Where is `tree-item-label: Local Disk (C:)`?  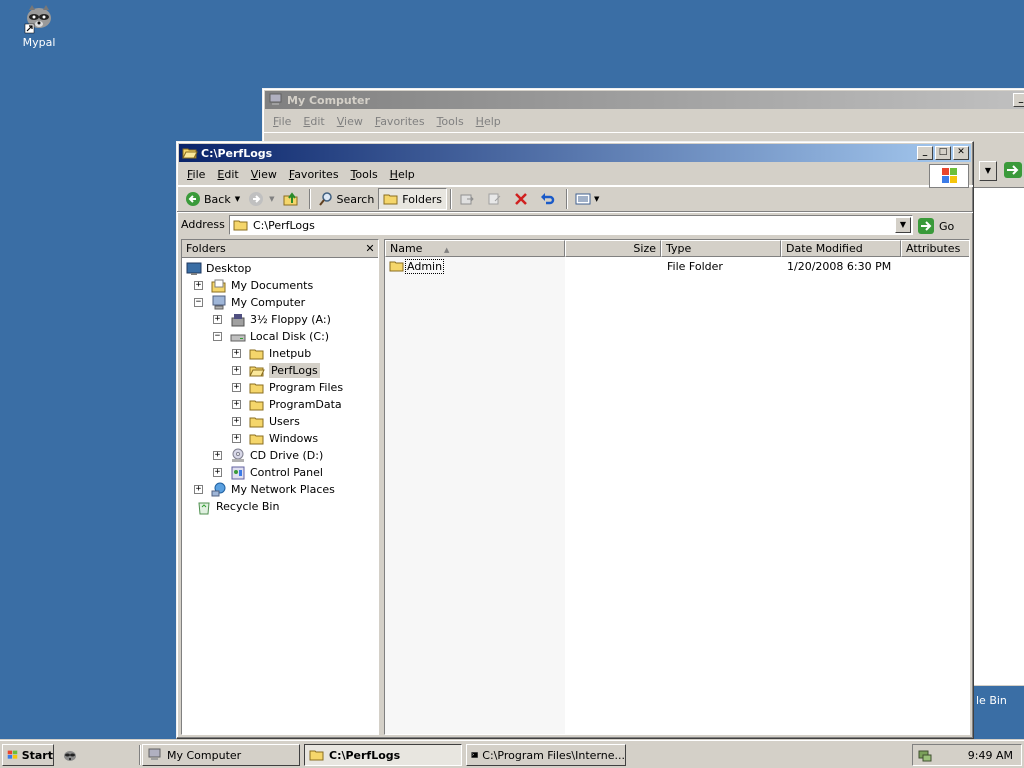 tree-item-label: Local Disk (C:) is located at coordinates (290, 336).